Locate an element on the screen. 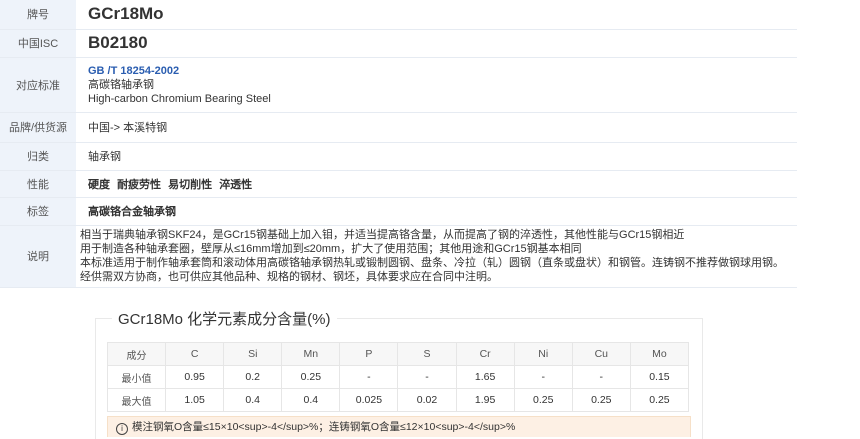 The image size is (860, 439). standard-label: 对应标准 is located at coordinates (38, 85).